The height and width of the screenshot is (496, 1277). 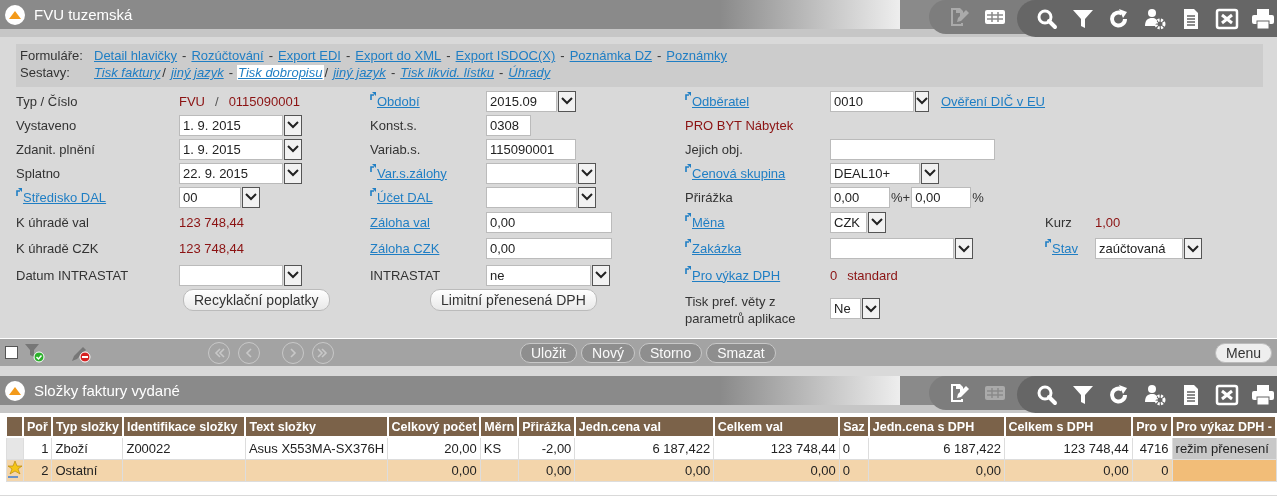 I want to click on user-gear-icon, so click(x=1155, y=18).